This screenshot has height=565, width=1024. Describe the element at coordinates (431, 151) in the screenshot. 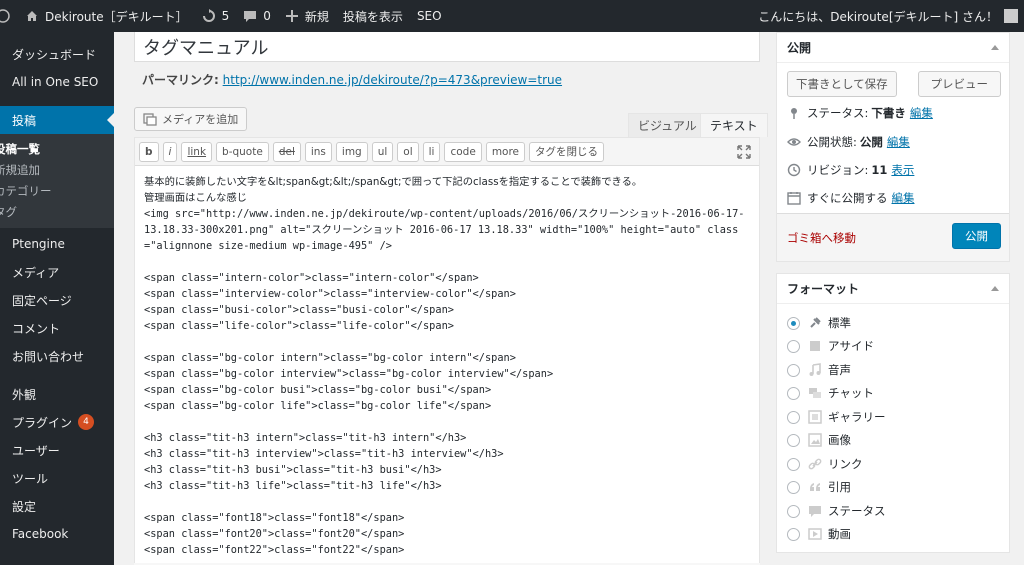

I see `qt-li-button: li` at that location.